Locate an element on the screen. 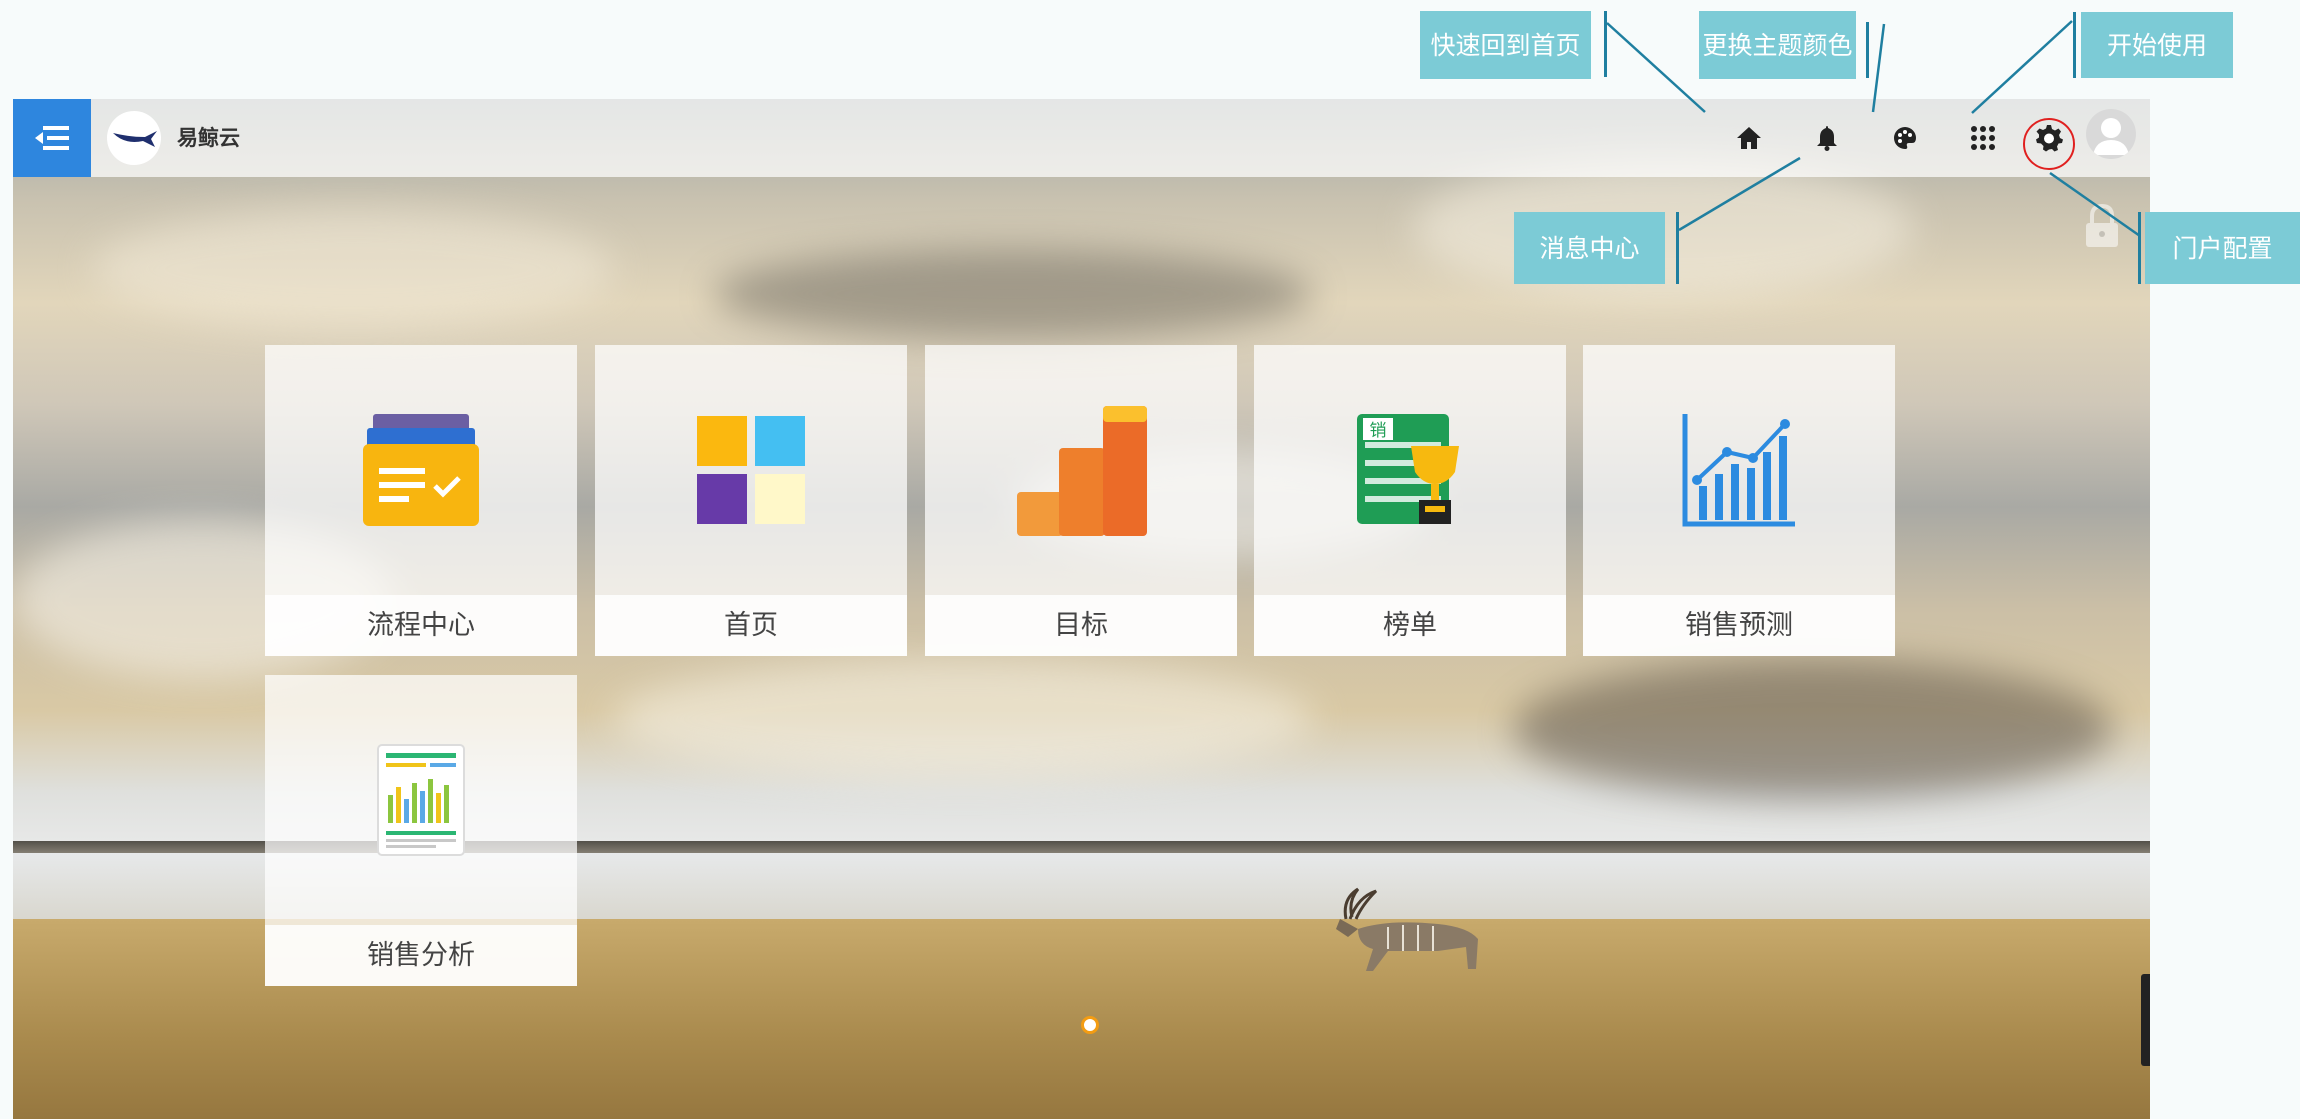 The height and width of the screenshot is (1119, 2300). portal-settings-button is located at coordinates (2049, 138).